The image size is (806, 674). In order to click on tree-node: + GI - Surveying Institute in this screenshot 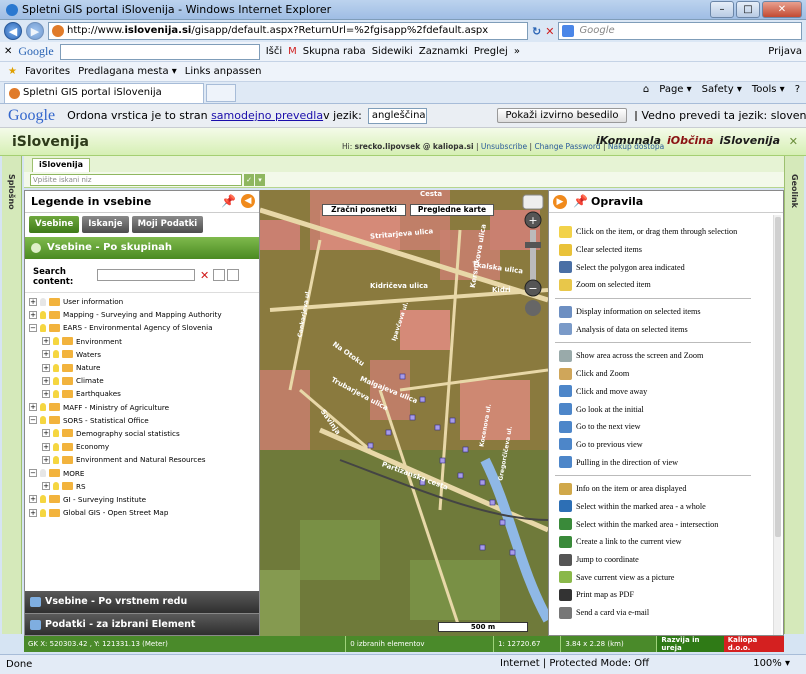, I will do `click(144, 499)`.